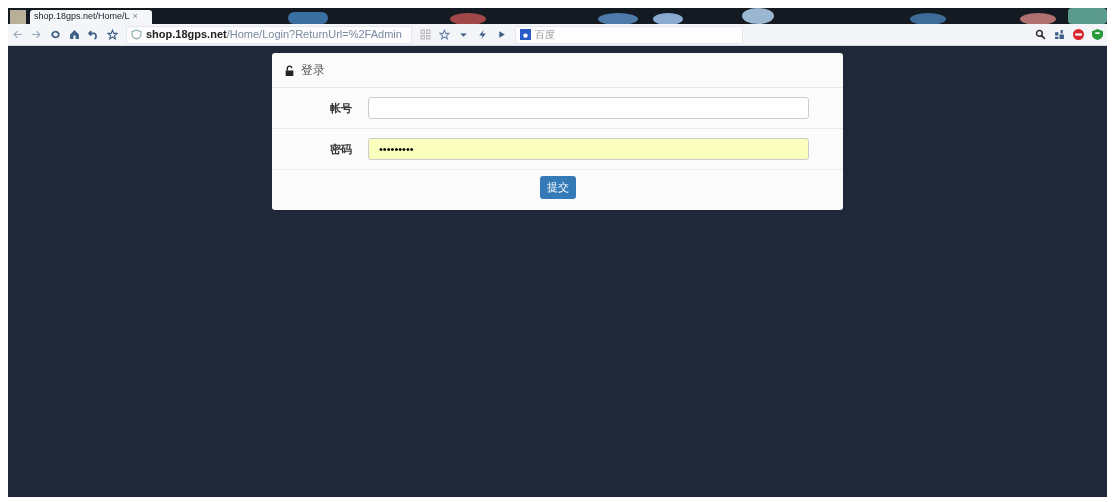 The image size is (1115, 502). I want to click on input-field, so click(588, 108).